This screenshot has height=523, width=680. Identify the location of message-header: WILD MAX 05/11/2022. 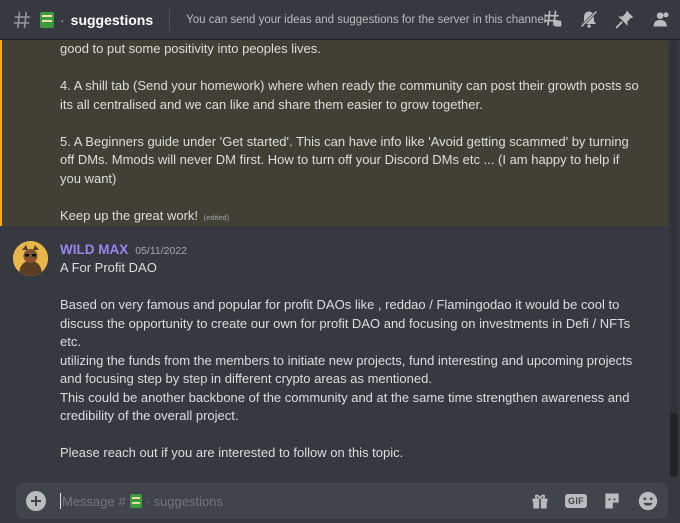
(123, 249).